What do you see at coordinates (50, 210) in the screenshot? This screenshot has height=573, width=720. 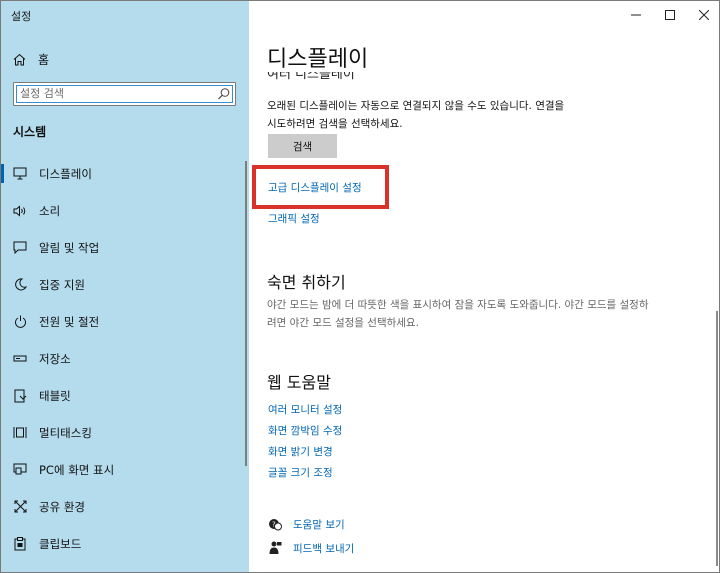 I see `sidebar-item-label: 소리` at bounding box center [50, 210].